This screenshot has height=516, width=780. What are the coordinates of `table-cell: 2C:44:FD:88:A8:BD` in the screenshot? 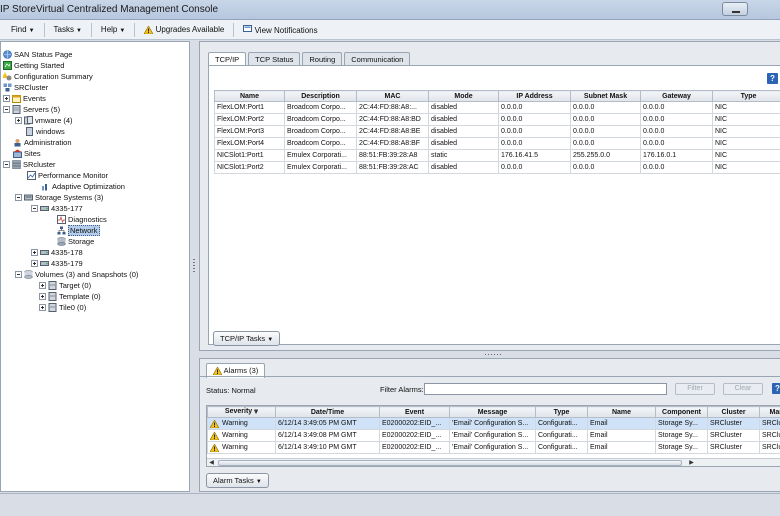 It's located at (392, 119).